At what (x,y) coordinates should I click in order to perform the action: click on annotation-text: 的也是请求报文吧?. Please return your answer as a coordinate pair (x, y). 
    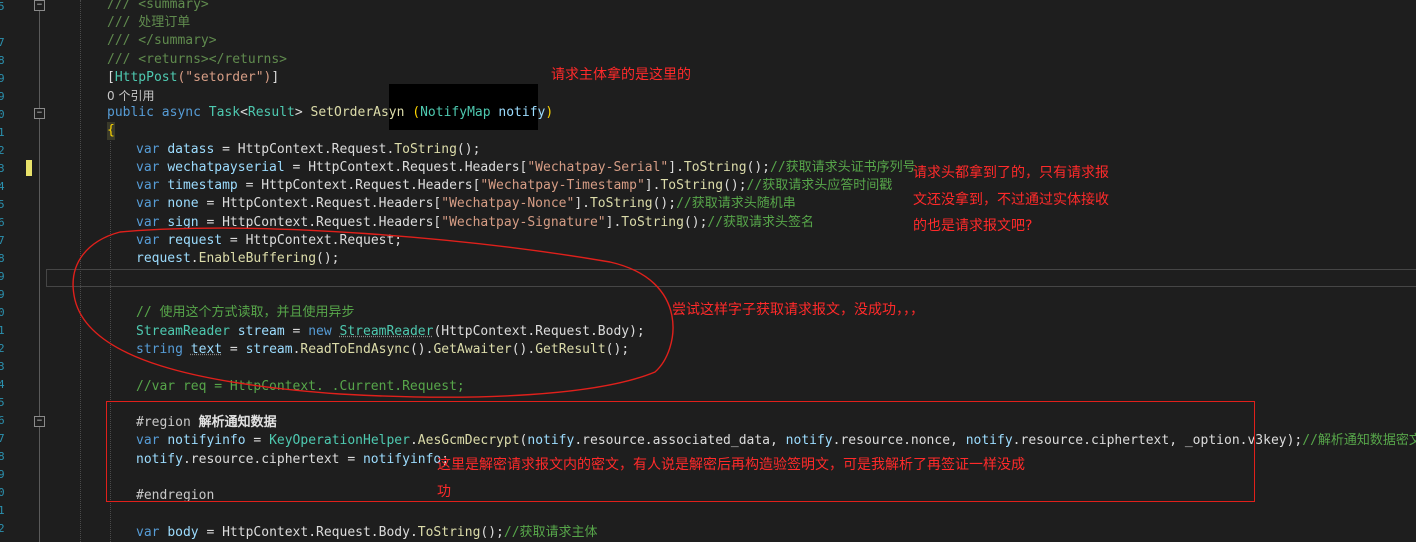
    Looking at the image, I should click on (973, 226).